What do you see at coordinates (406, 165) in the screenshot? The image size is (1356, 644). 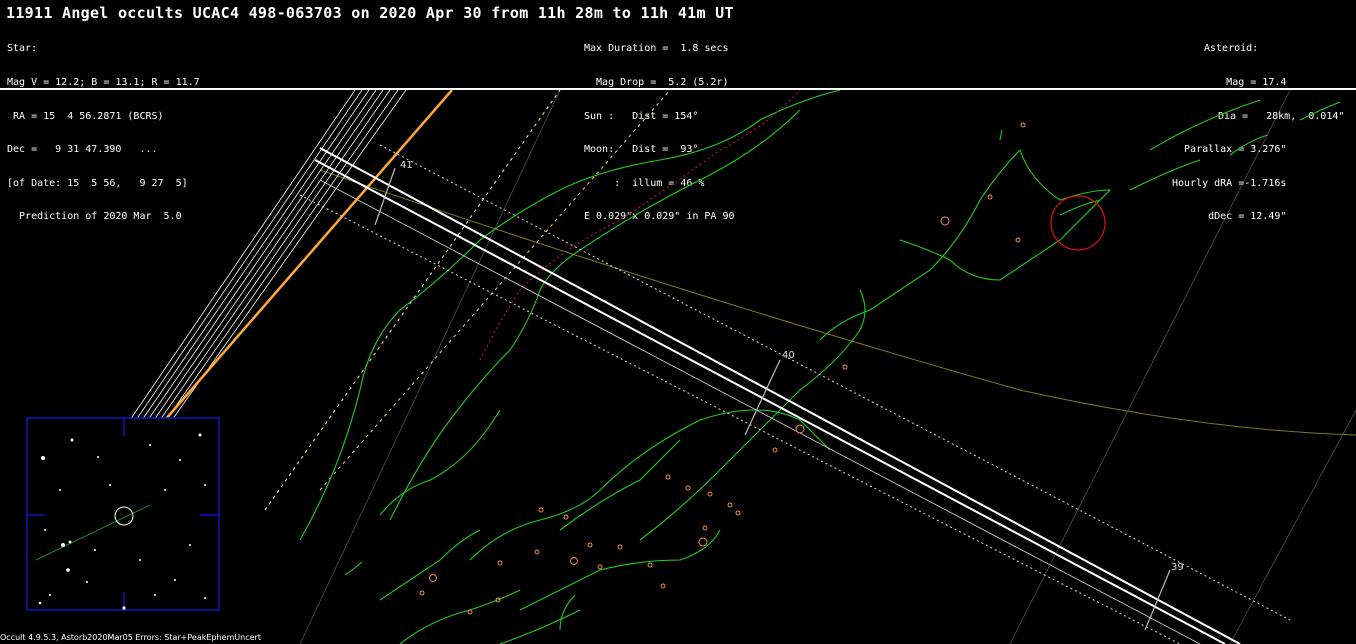 I see `time-label: 41` at bounding box center [406, 165].